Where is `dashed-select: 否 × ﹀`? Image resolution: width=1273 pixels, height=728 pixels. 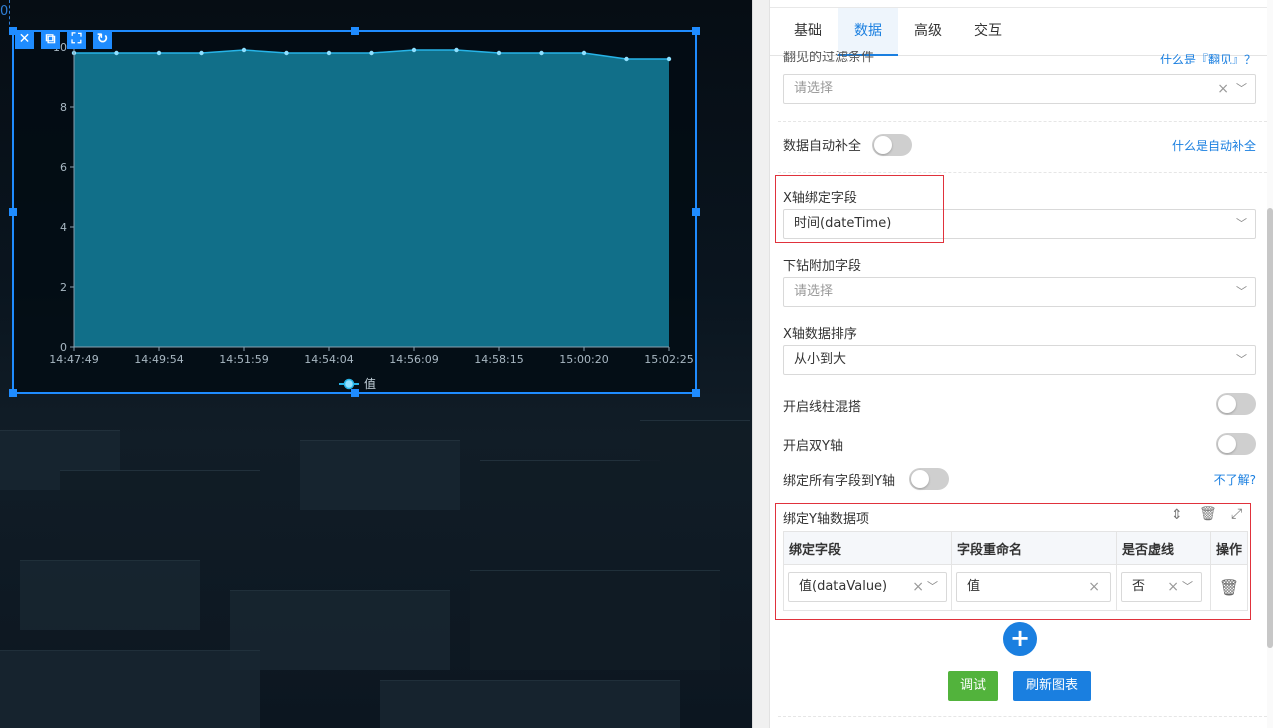
dashed-select: 否 × ﹀ is located at coordinates (1161, 587).